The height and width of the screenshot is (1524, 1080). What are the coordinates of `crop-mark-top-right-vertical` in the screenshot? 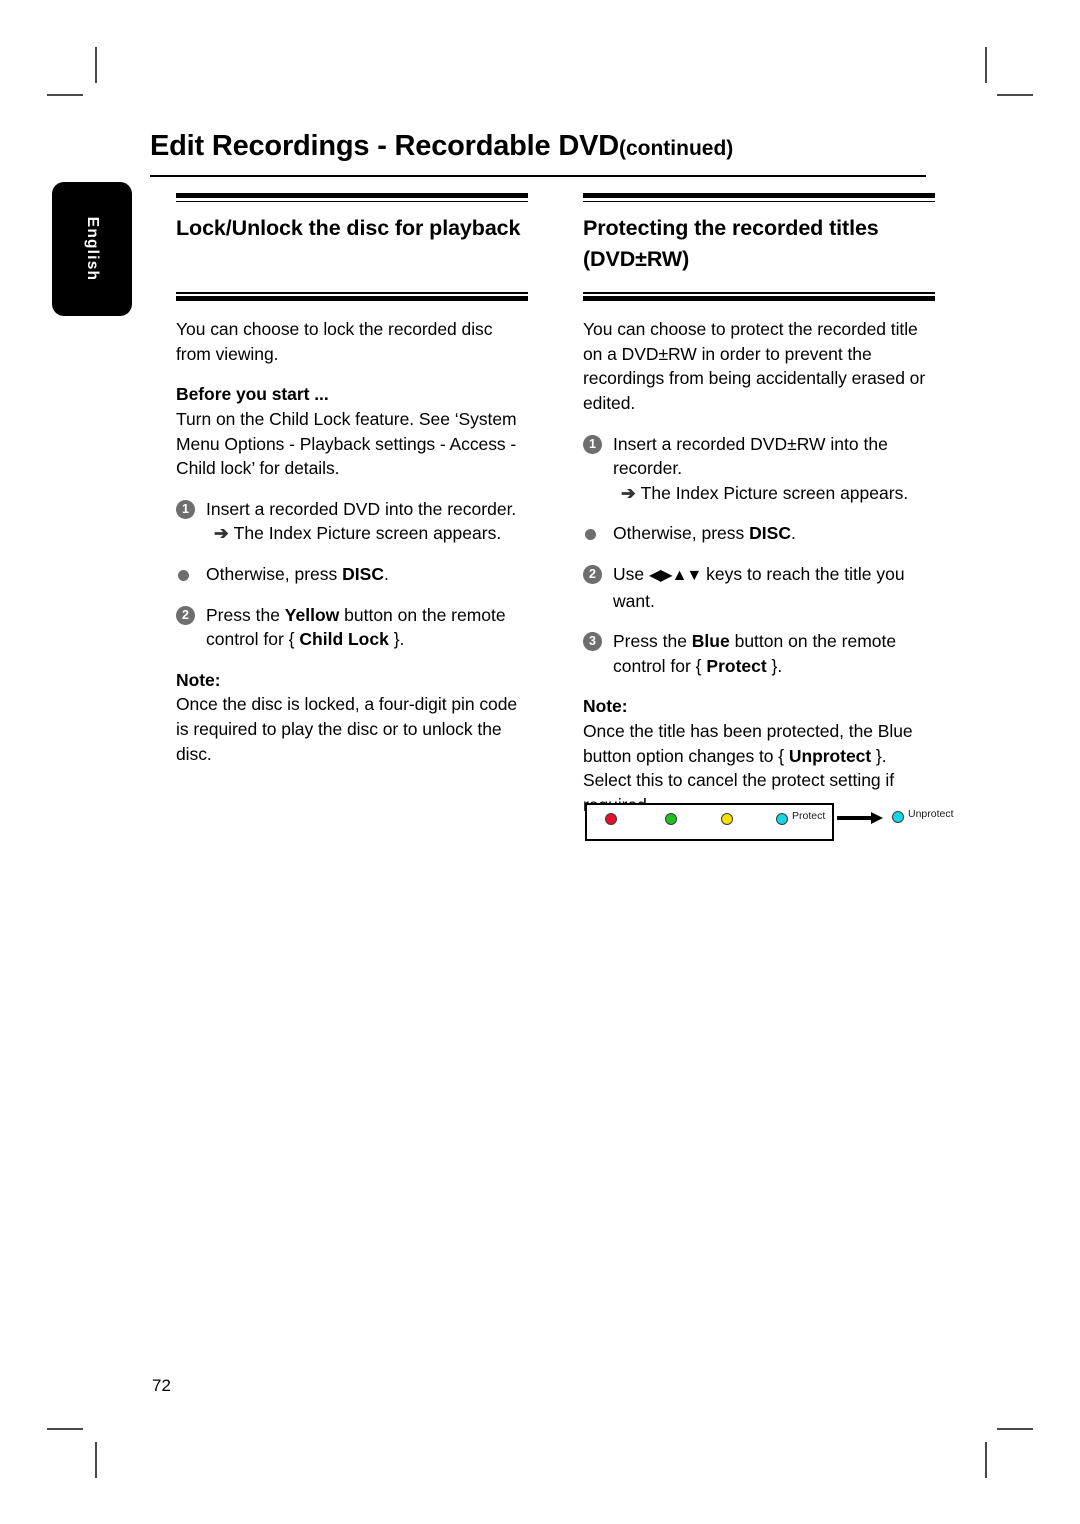 It's located at (986, 65).